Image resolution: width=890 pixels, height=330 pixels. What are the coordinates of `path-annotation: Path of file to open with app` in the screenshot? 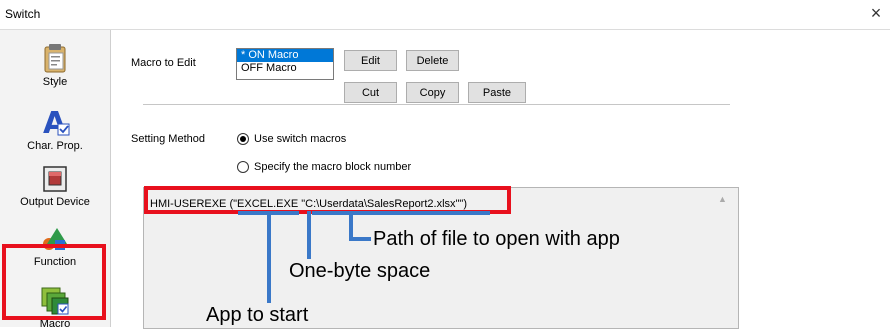 It's located at (496, 239).